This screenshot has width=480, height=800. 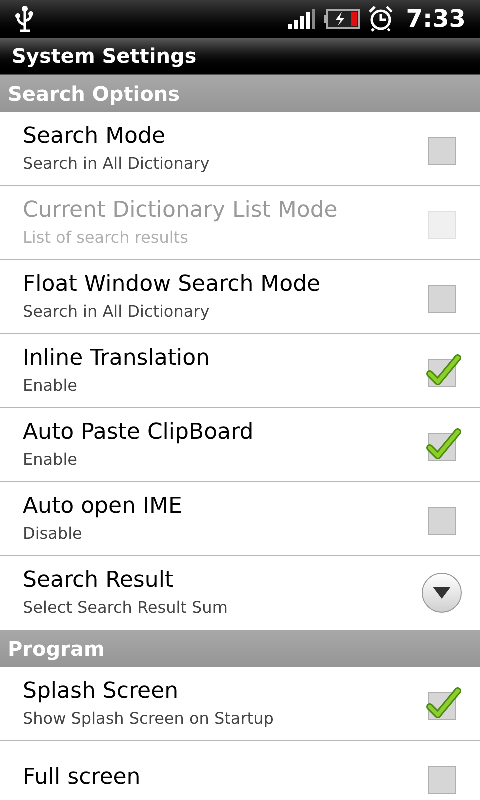 What do you see at coordinates (126, 608) in the screenshot?
I see `setting-summary: Select Search Result Sum` at bounding box center [126, 608].